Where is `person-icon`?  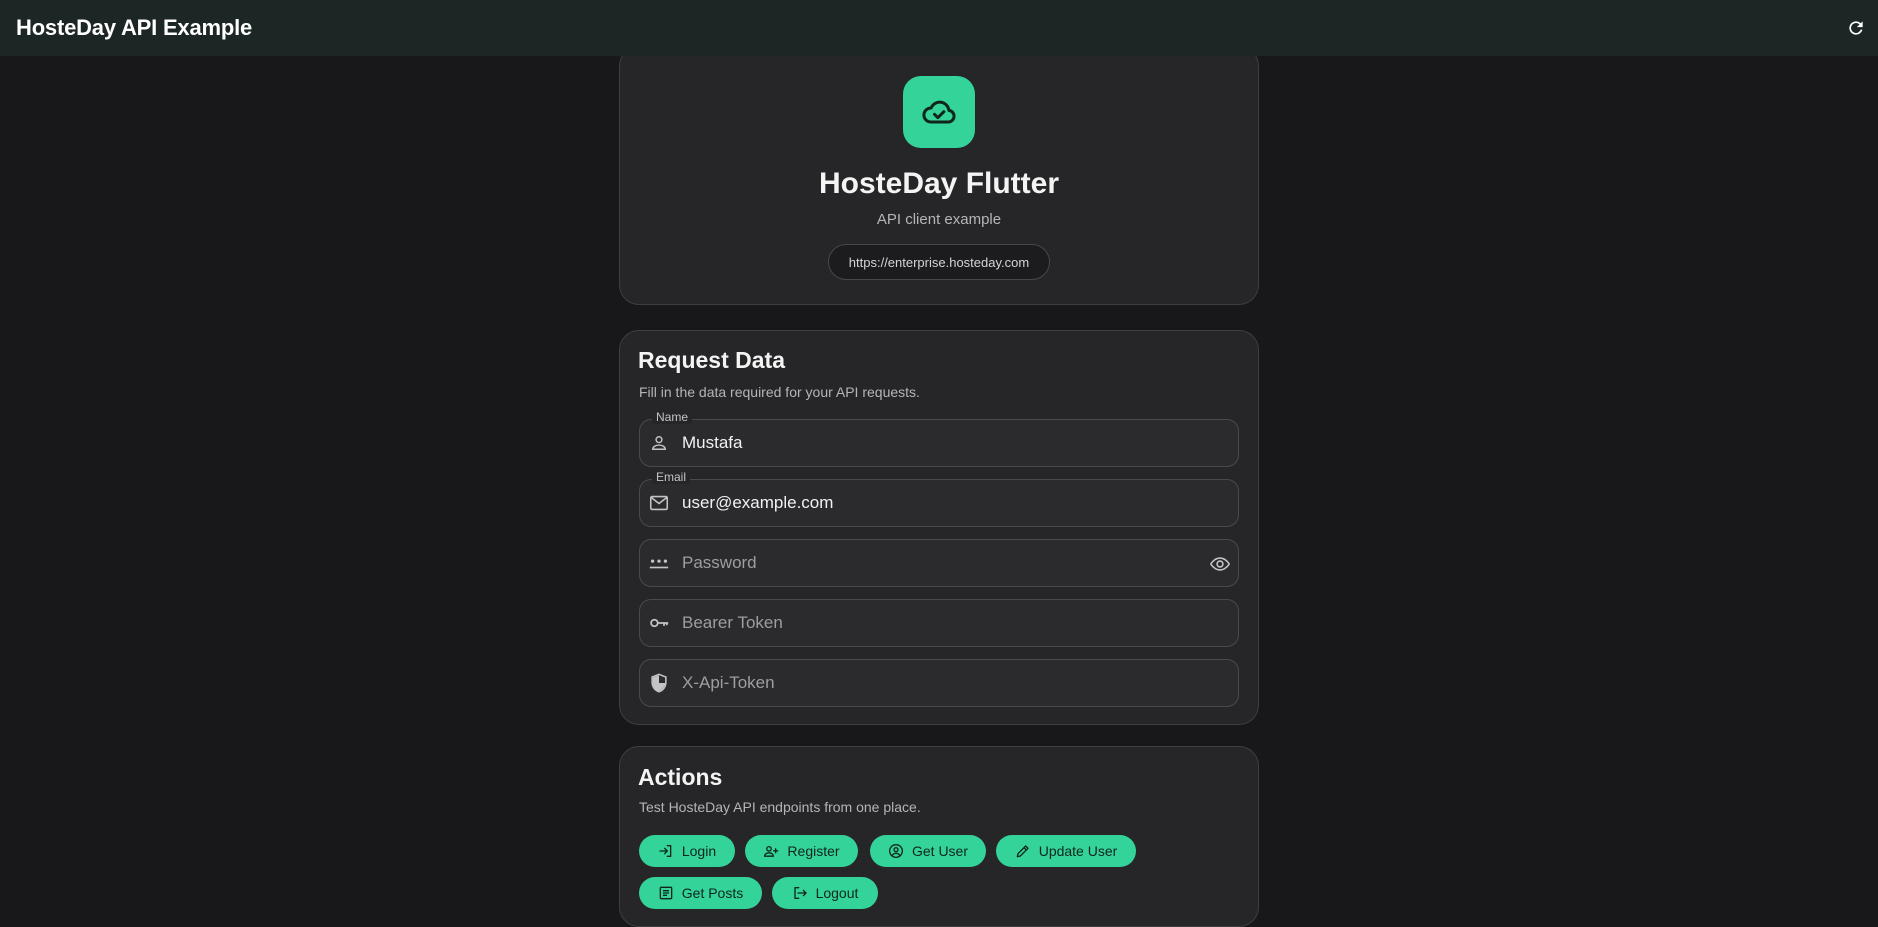 person-icon is located at coordinates (659, 443).